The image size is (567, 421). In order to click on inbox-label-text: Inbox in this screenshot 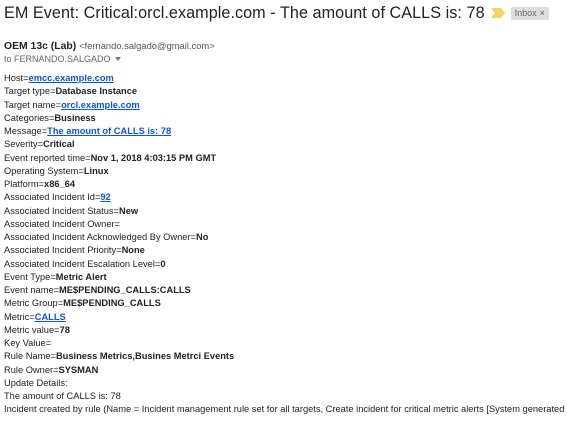, I will do `click(525, 12)`.